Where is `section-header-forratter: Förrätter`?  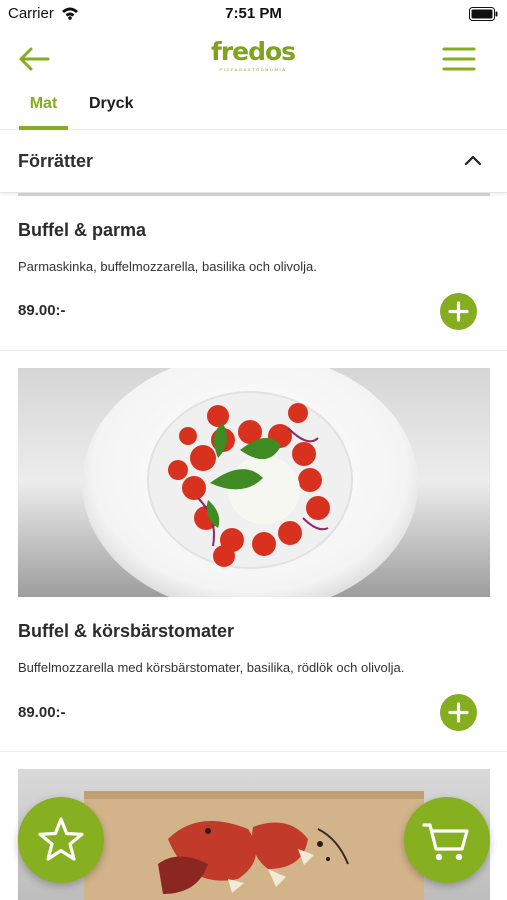
section-header-forratter: Förrätter is located at coordinates (253, 162).